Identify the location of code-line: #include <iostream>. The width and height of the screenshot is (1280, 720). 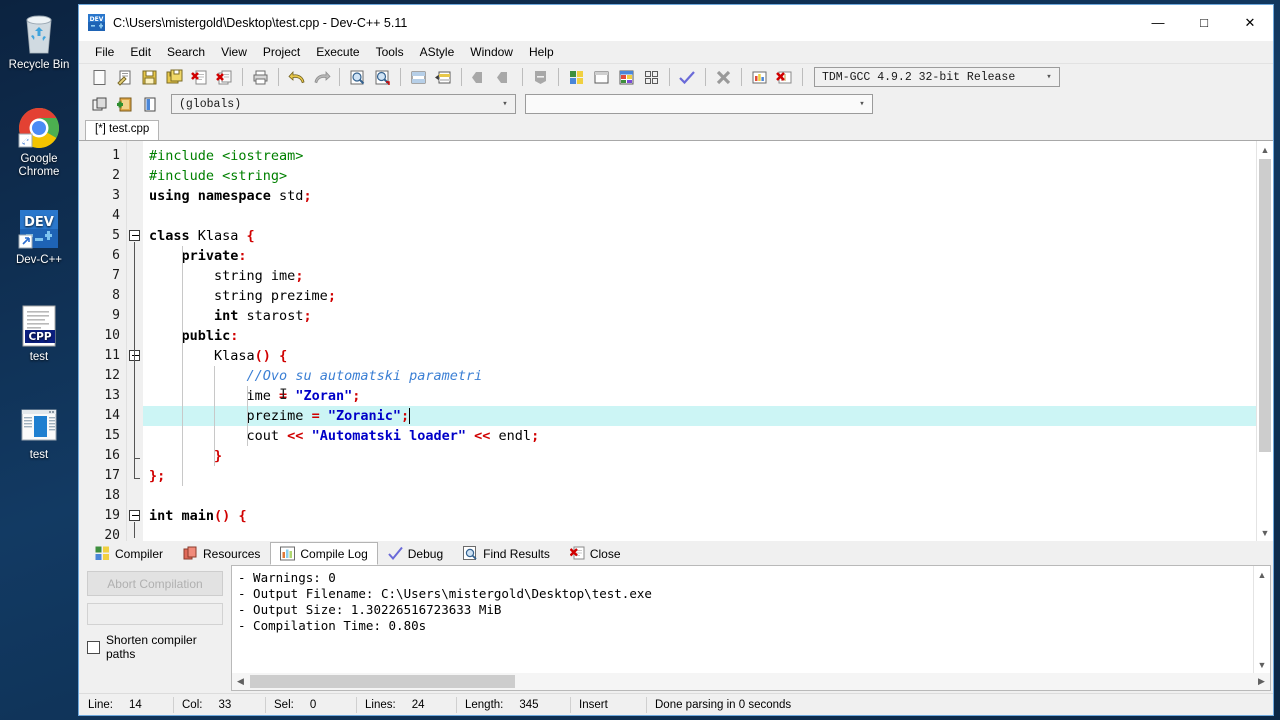
(699, 156).